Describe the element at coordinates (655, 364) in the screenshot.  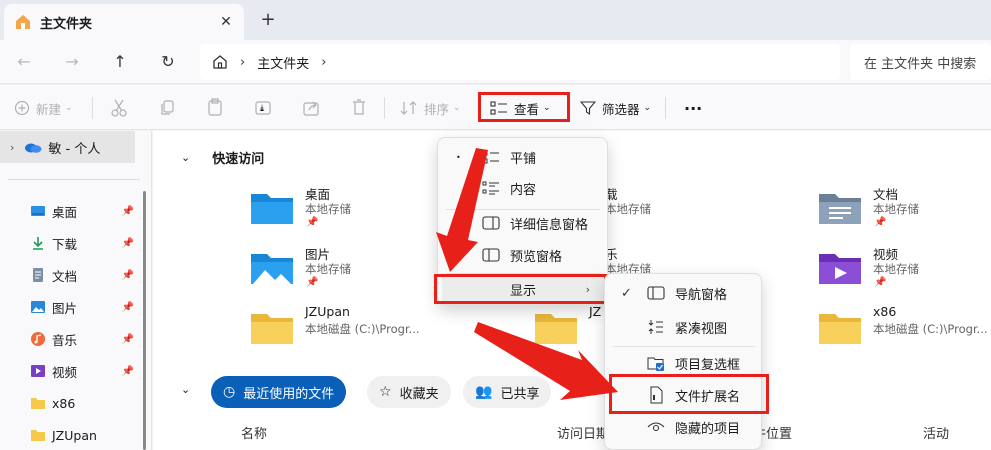
I see `checkbox-icon` at that location.